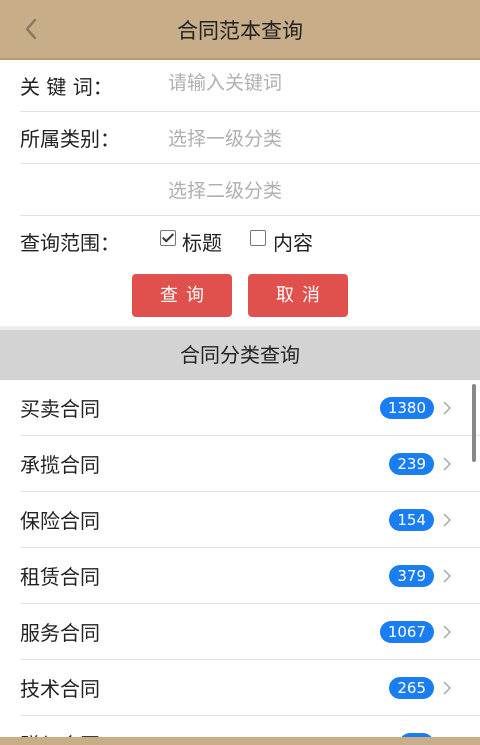  Describe the element at coordinates (406, 408) in the screenshot. I see `count-badge: 1380` at that location.